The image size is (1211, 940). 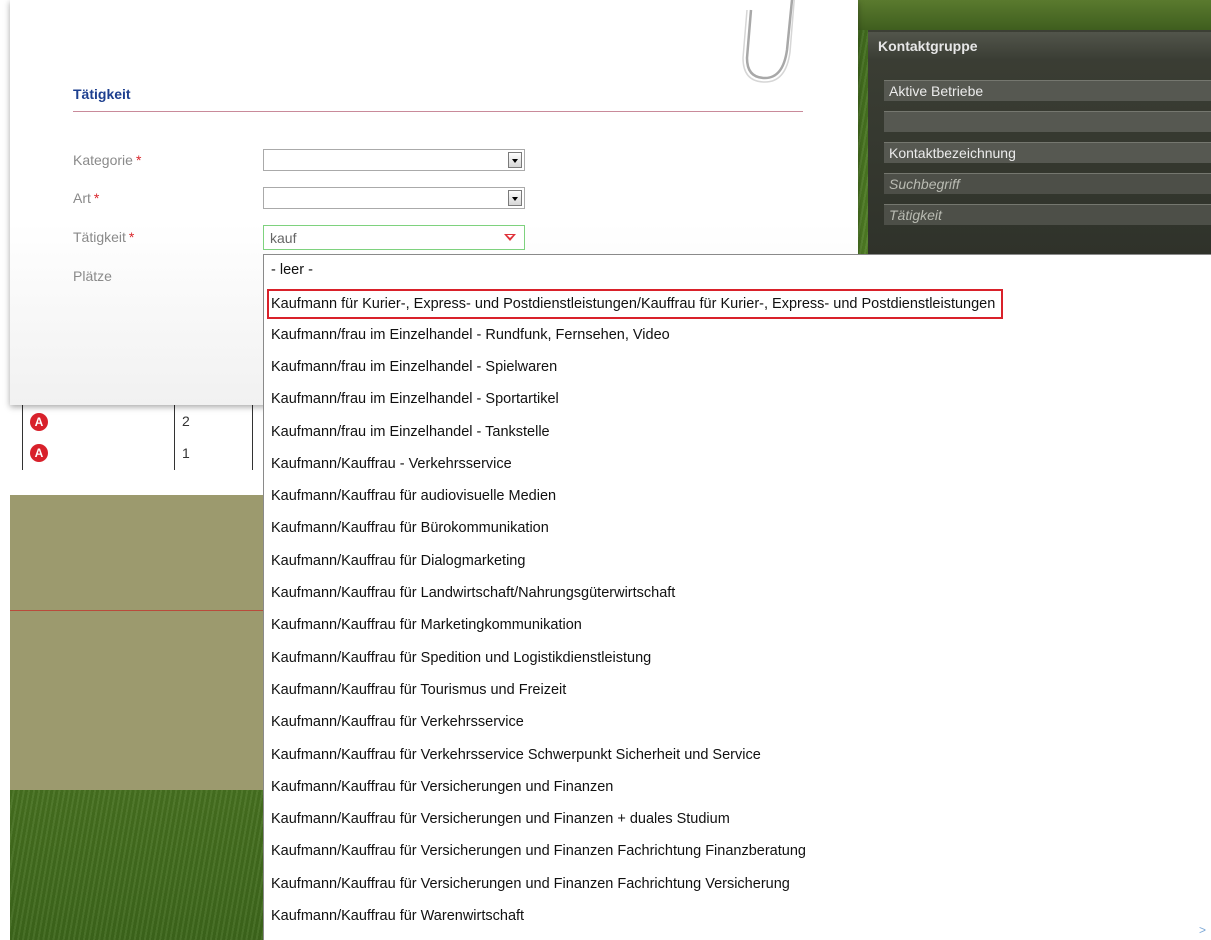 What do you see at coordinates (394, 198) in the screenshot?
I see `art-select` at bounding box center [394, 198].